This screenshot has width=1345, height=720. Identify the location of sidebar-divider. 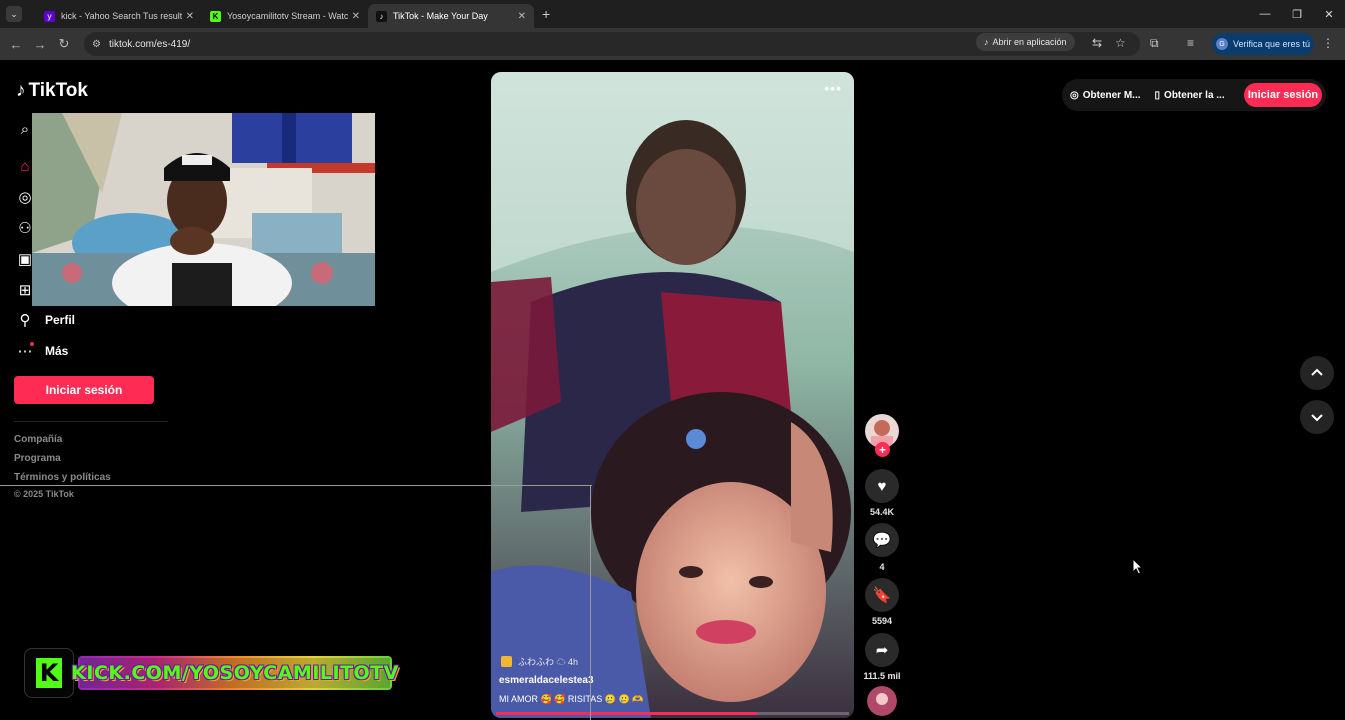
(91, 421).